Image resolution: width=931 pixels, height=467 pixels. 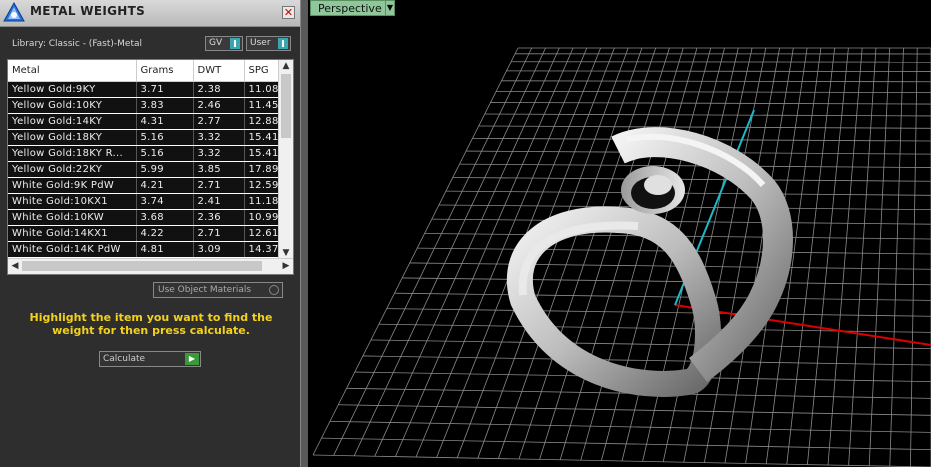 What do you see at coordinates (262, 201) in the screenshot?
I see `cell-spg: 11.18` at bounding box center [262, 201].